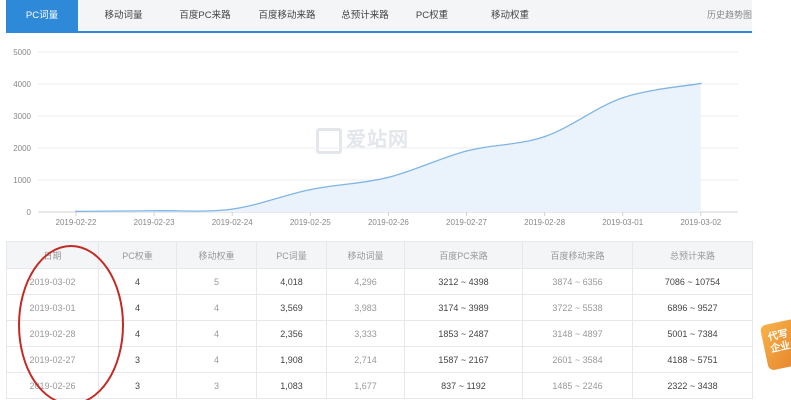 Image resolution: width=791 pixels, height=400 pixels. Describe the element at coordinates (365, 255) in the screenshot. I see `header-mobile-words: 移动词量` at that location.